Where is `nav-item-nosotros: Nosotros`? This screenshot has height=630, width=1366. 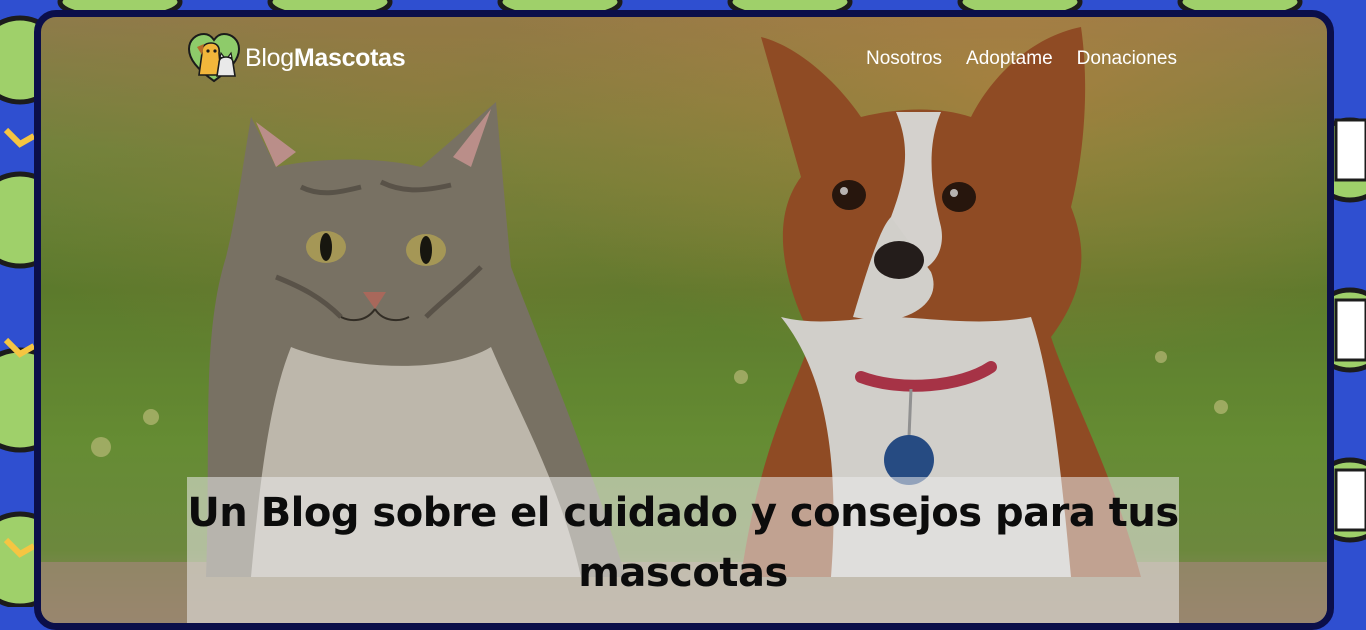
nav-item-nosotros: Nosotros is located at coordinates (904, 59).